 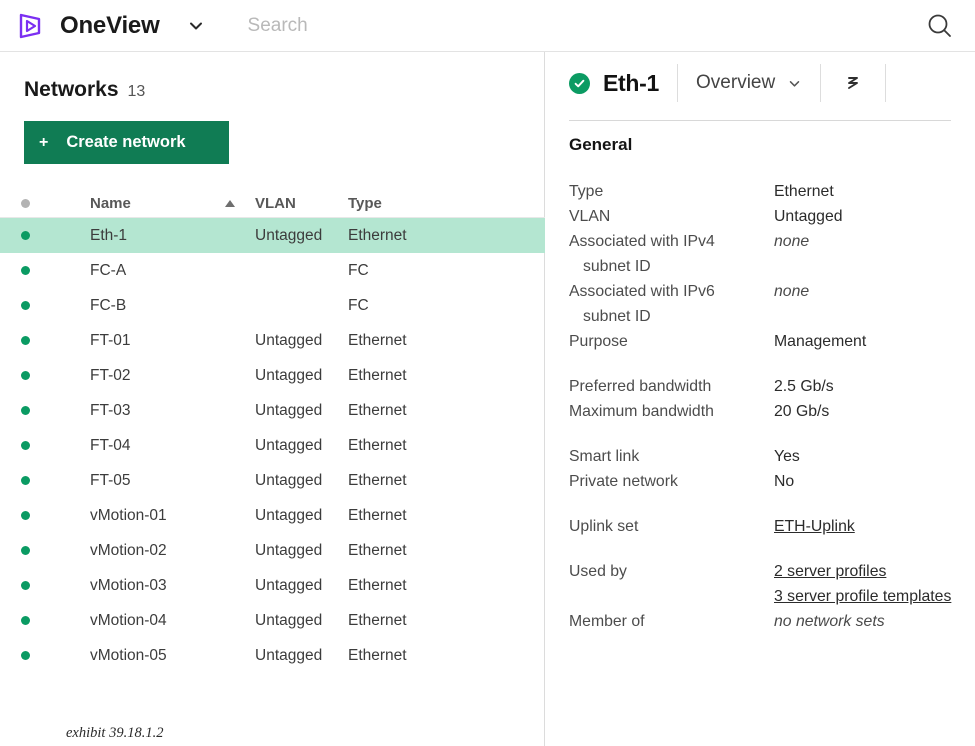 What do you see at coordinates (604, 456) in the screenshot?
I see `field-label: Smart link` at bounding box center [604, 456].